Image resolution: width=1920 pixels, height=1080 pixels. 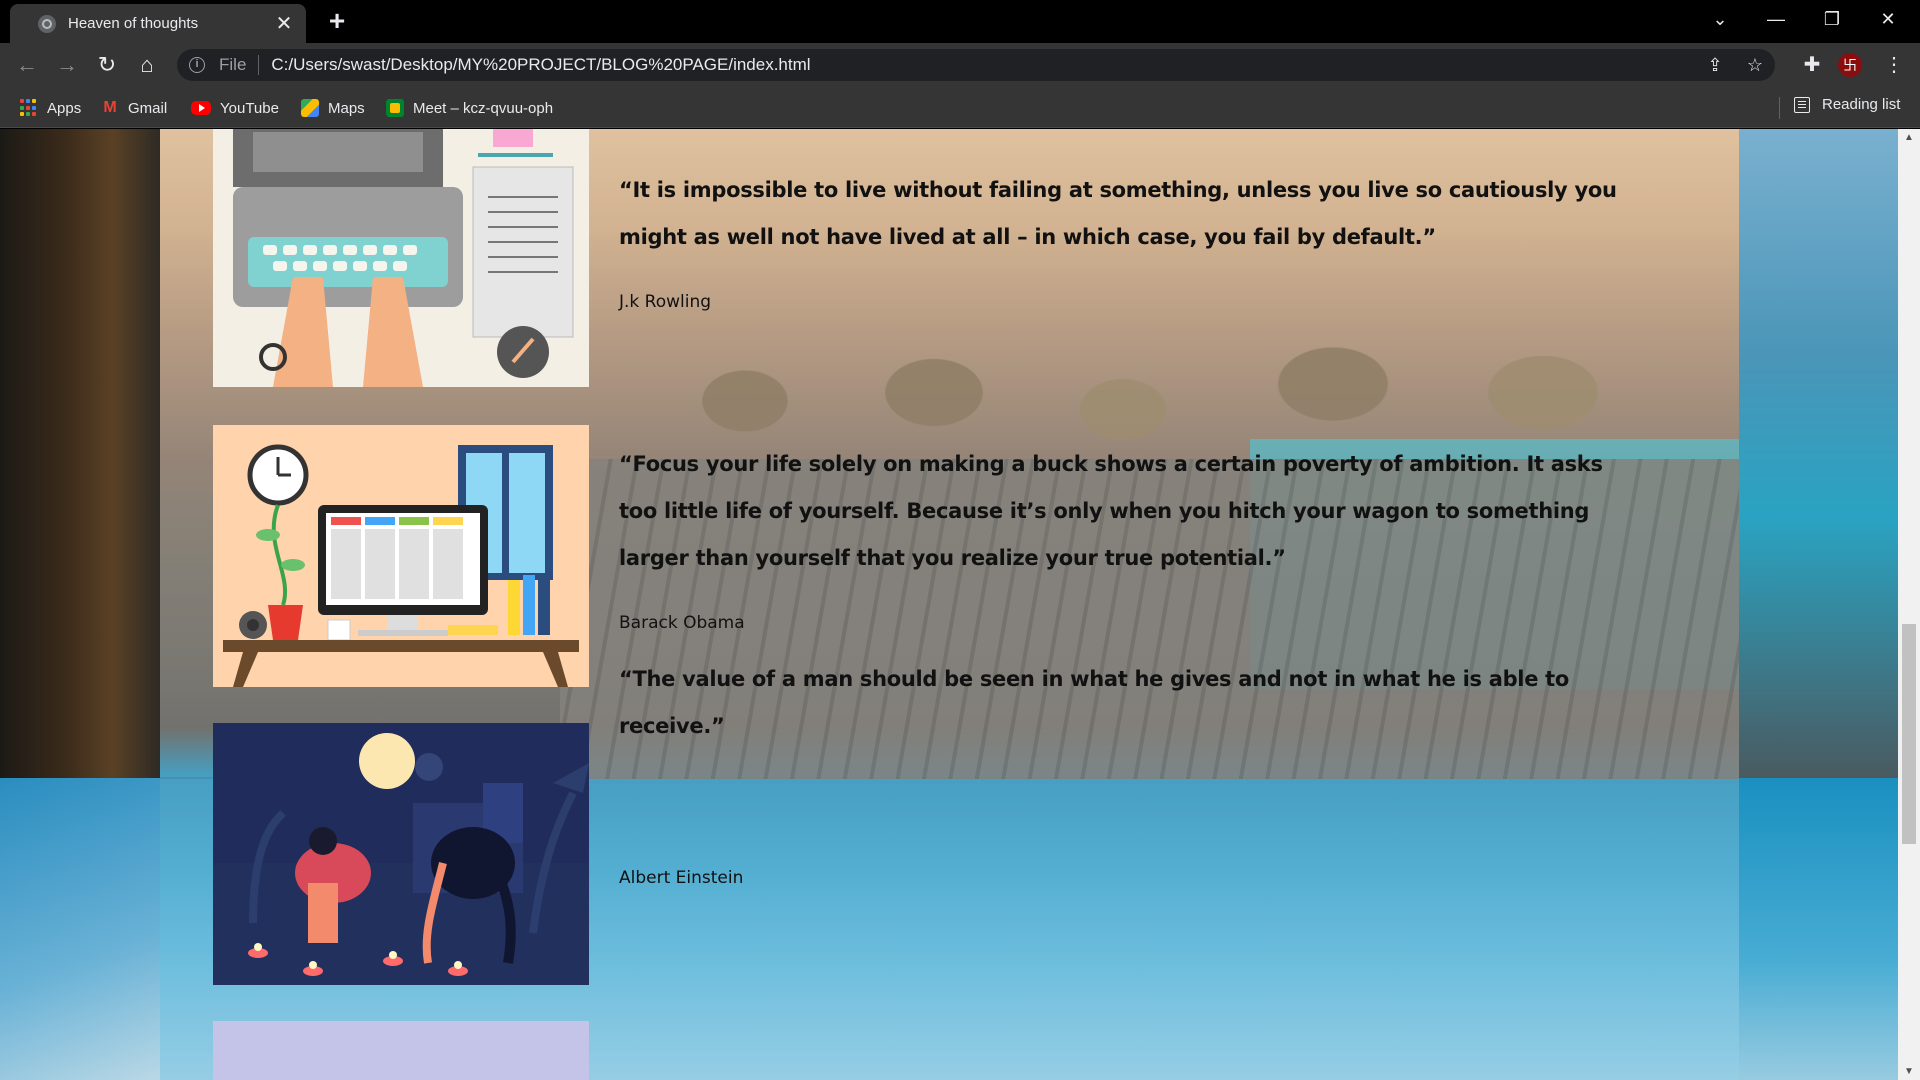 I want to click on bookmark-label: Meet – kcz-qvuu-oph, so click(x=483, y=108).